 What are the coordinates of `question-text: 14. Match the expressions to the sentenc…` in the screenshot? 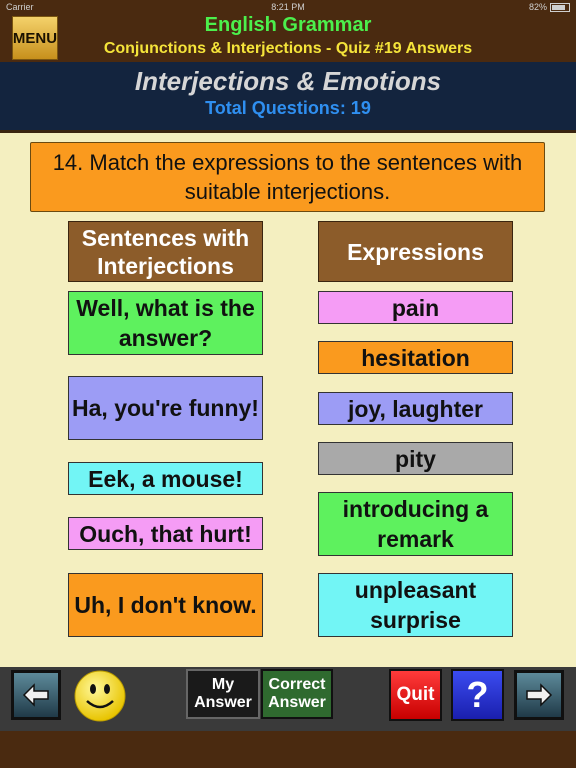 It's located at (287, 177).